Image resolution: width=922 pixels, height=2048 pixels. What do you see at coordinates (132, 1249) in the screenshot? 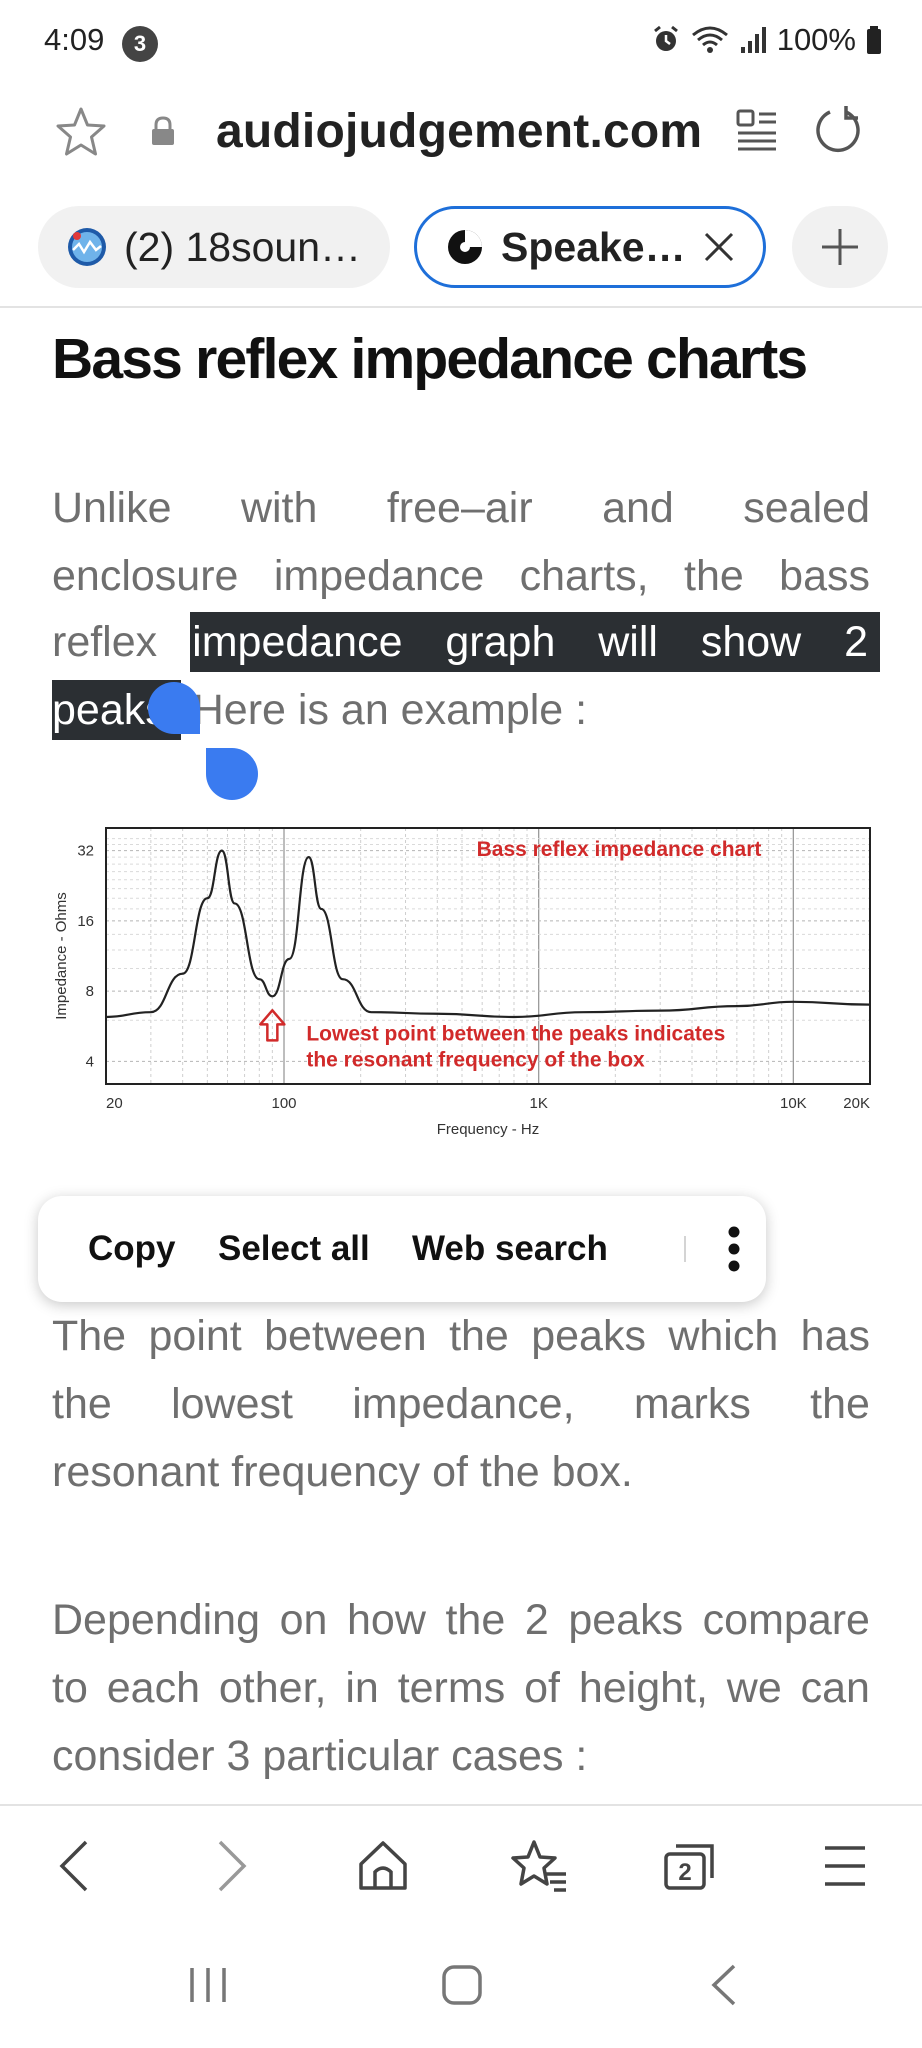
I see `copy-menu-item: Copy` at bounding box center [132, 1249].